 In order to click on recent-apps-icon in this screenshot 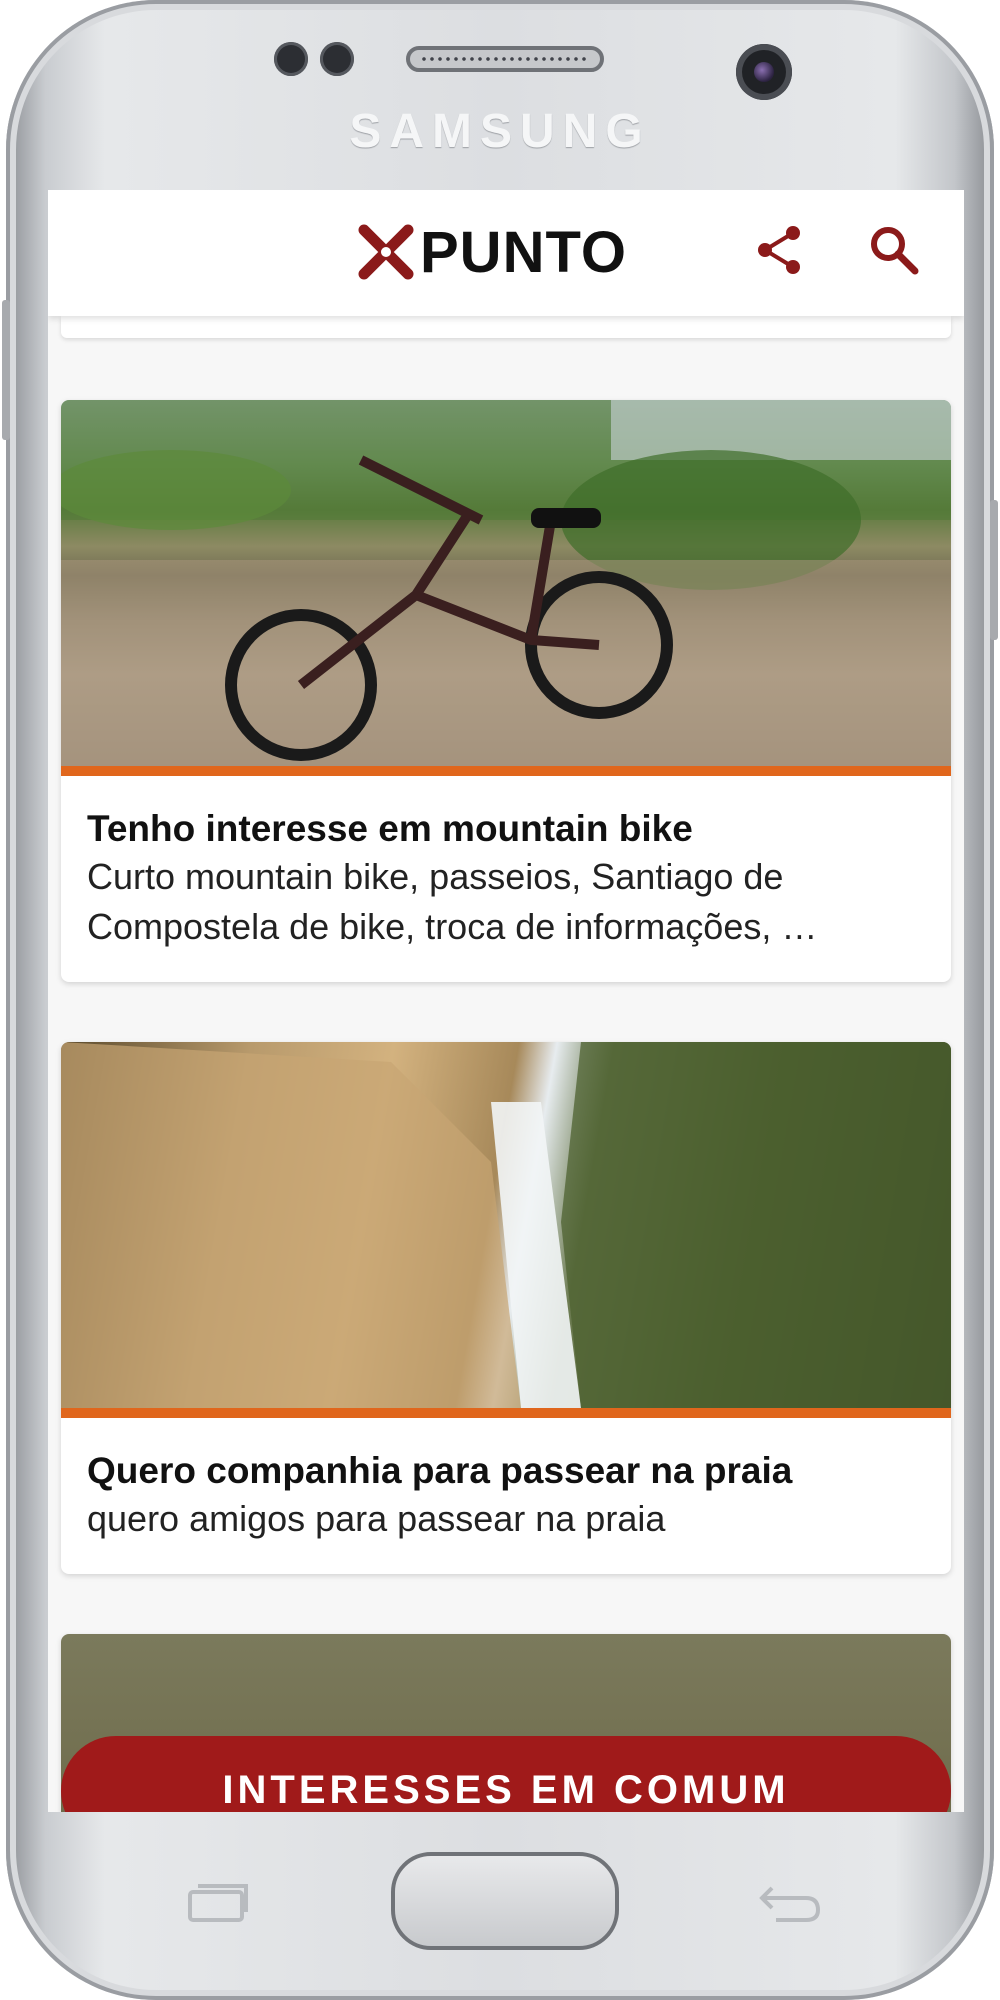, I will do `click(218, 1902)`.